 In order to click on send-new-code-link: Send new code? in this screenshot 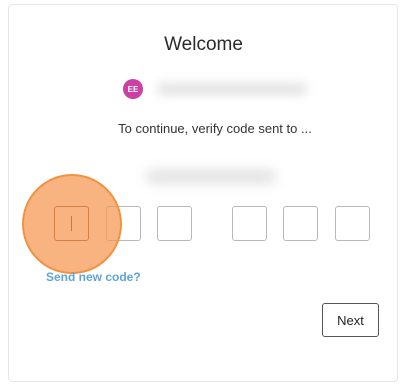, I will do `click(93, 277)`.